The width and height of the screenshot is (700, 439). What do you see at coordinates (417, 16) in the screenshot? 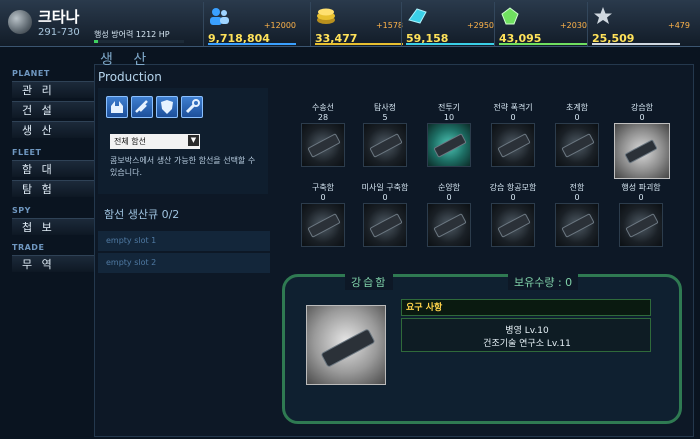
I see `crystal-icon` at bounding box center [417, 16].